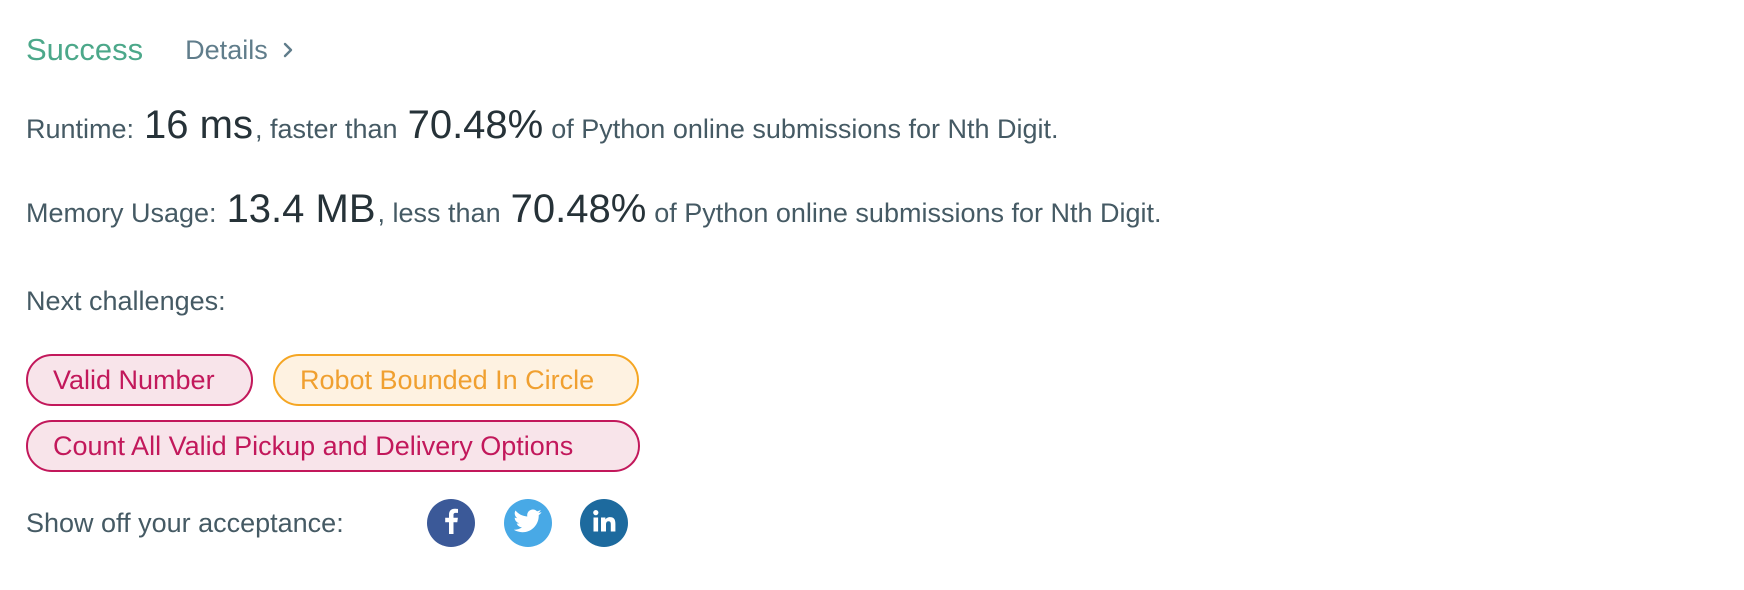 This screenshot has height=590, width=1744. What do you see at coordinates (326, 129) in the screenshot?
I see `runtime-comparison: , faster than` at bounding box center [326, 129].